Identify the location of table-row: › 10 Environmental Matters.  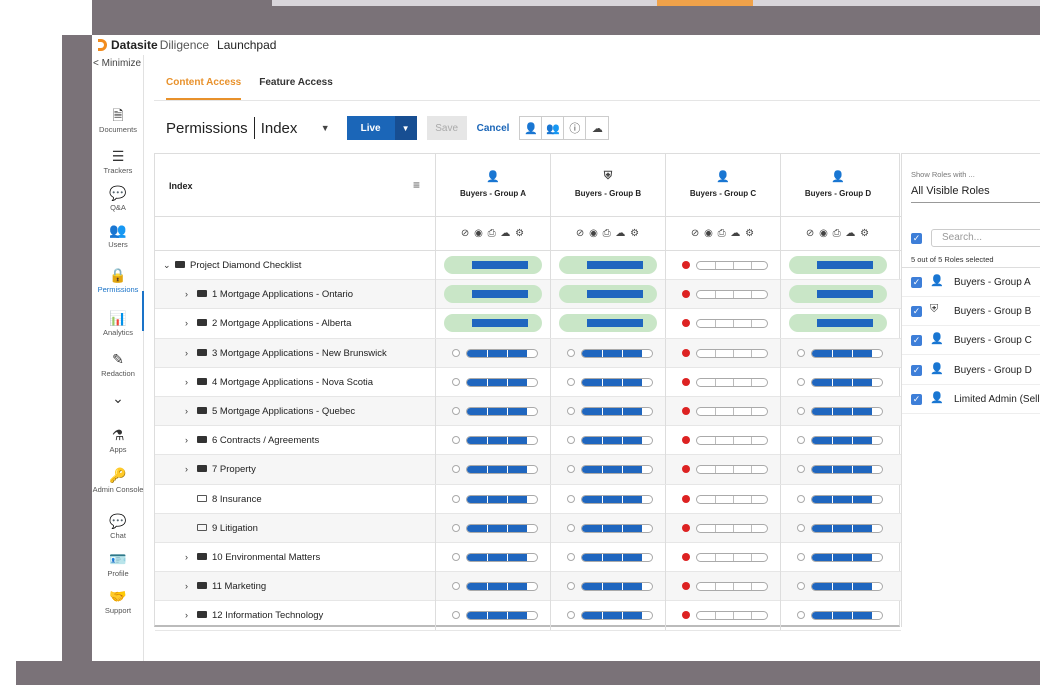
(528, 558).